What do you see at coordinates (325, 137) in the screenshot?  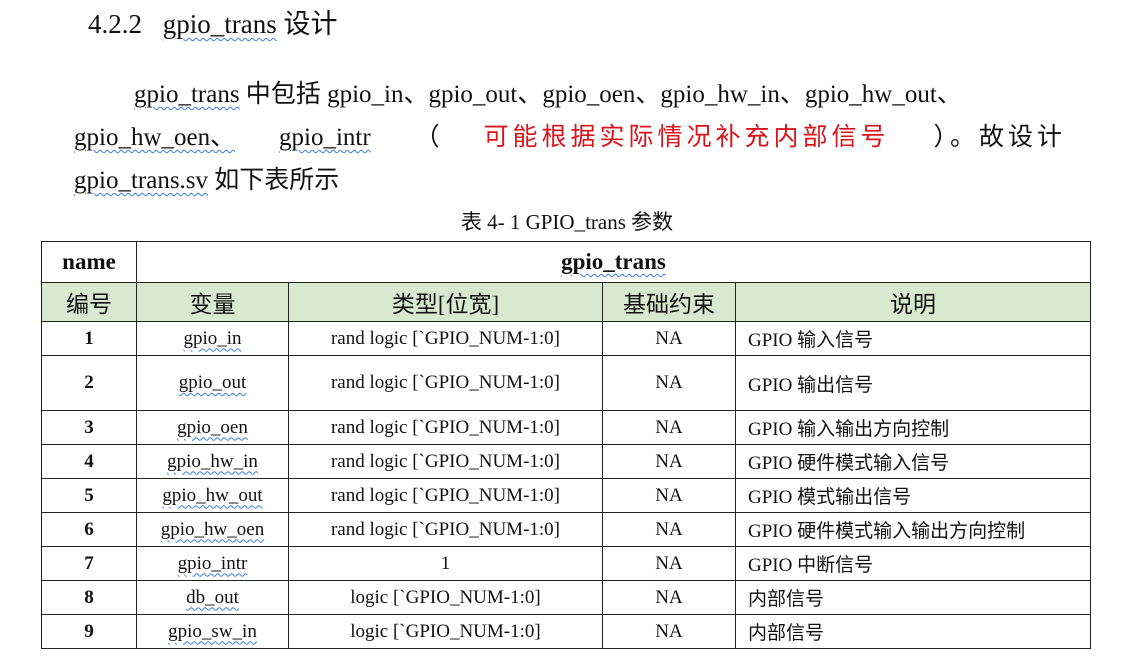 I see `para-l2-b: gpio_intr` at bounding box center [325, 137].